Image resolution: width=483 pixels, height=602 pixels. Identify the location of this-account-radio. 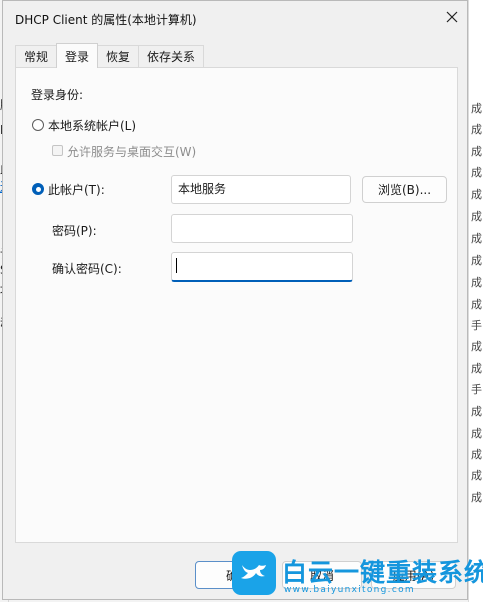
(38, 189).